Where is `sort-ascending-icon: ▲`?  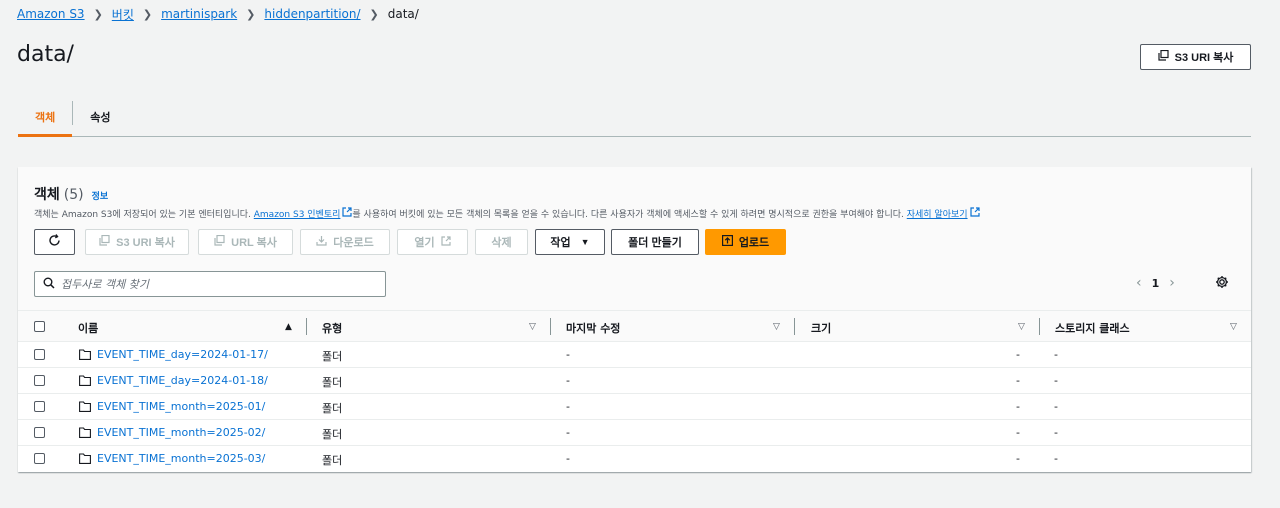
sort-ascending-icon: ▲ is located at coordinates (288, 327).